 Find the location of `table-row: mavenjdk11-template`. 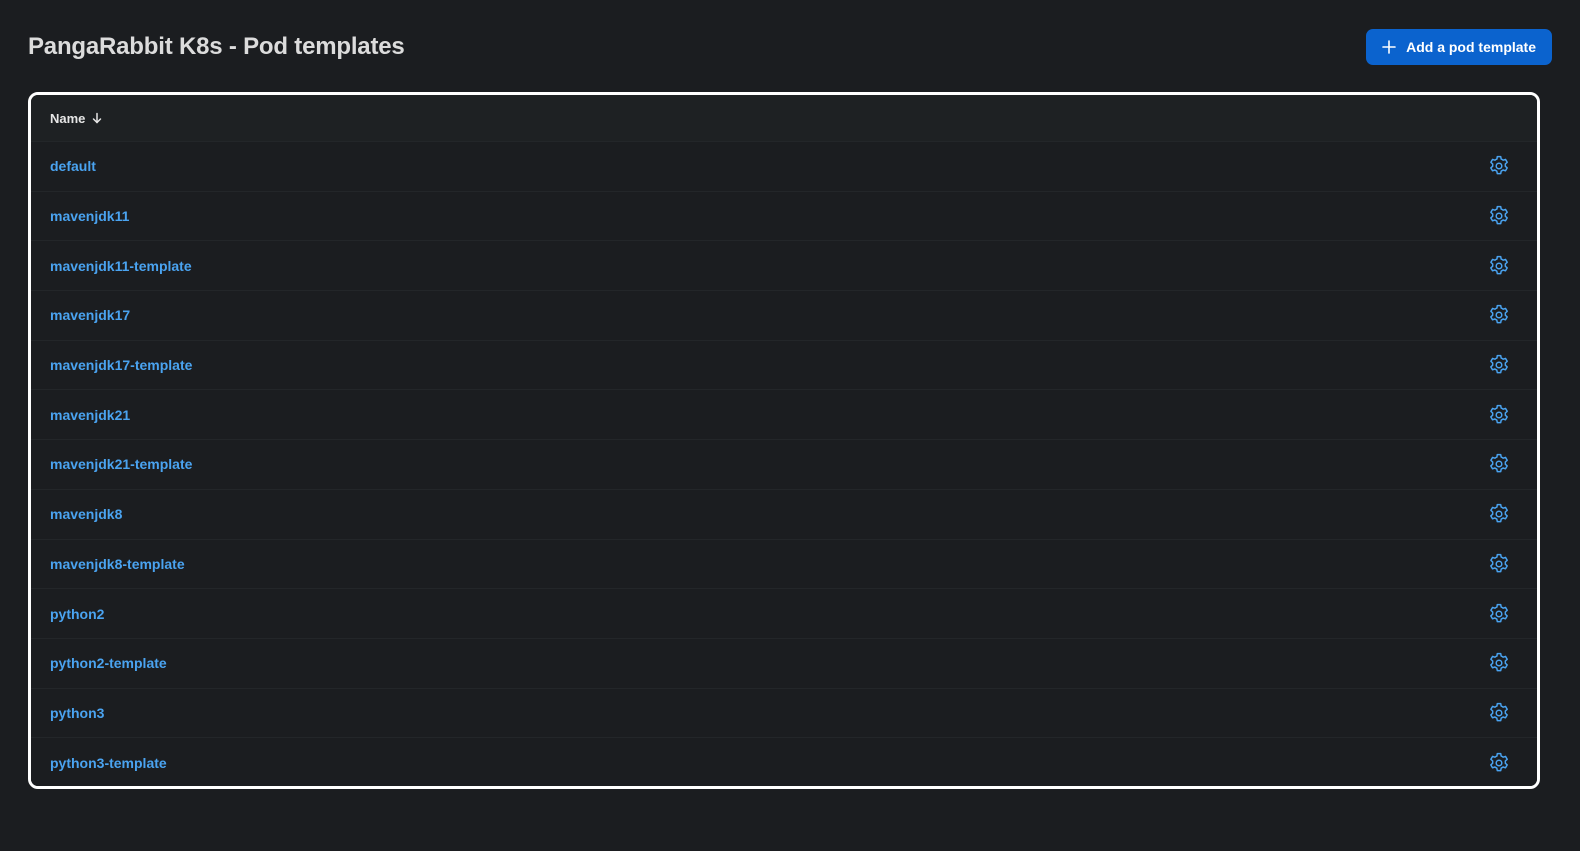

table-row: mavenjdk11-template is located at coordinates (784, 265).